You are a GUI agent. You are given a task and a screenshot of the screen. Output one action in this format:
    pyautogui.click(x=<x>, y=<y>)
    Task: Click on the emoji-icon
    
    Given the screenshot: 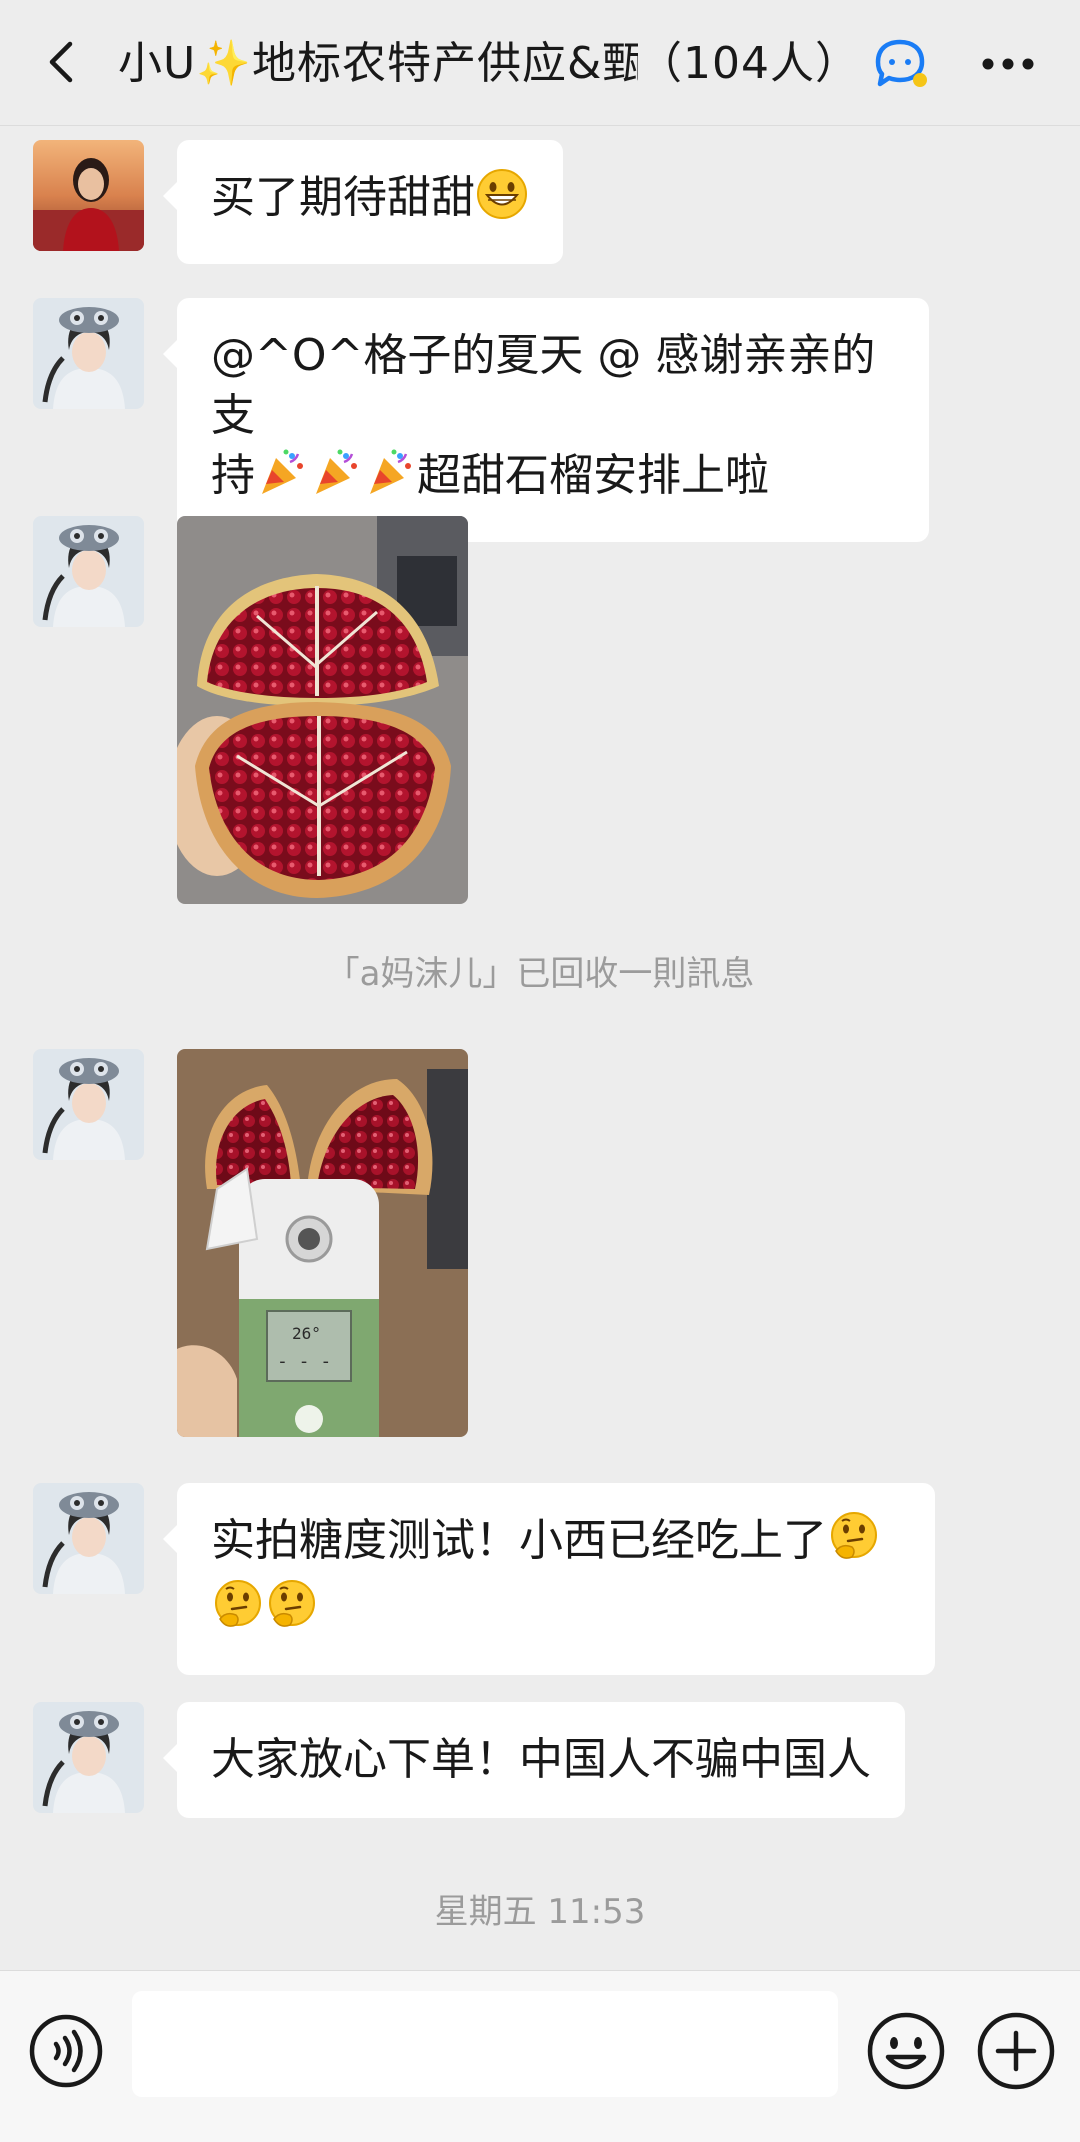 What is the action you would take?
    pyautogui.click(x=906, y=2051)
    